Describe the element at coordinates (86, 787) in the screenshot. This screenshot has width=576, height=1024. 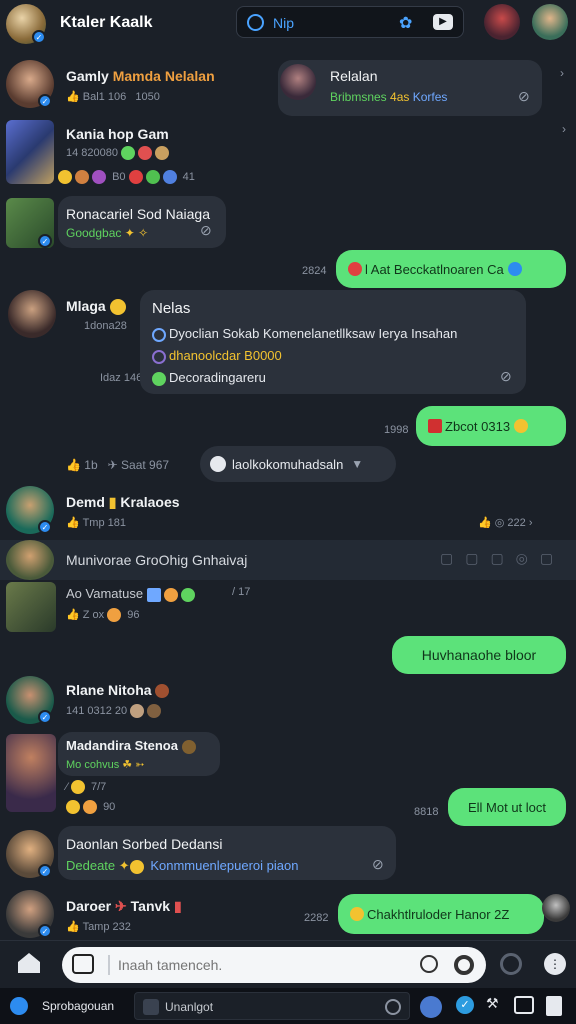
I see `chat-meta: ⁄ 7/7` at that location.